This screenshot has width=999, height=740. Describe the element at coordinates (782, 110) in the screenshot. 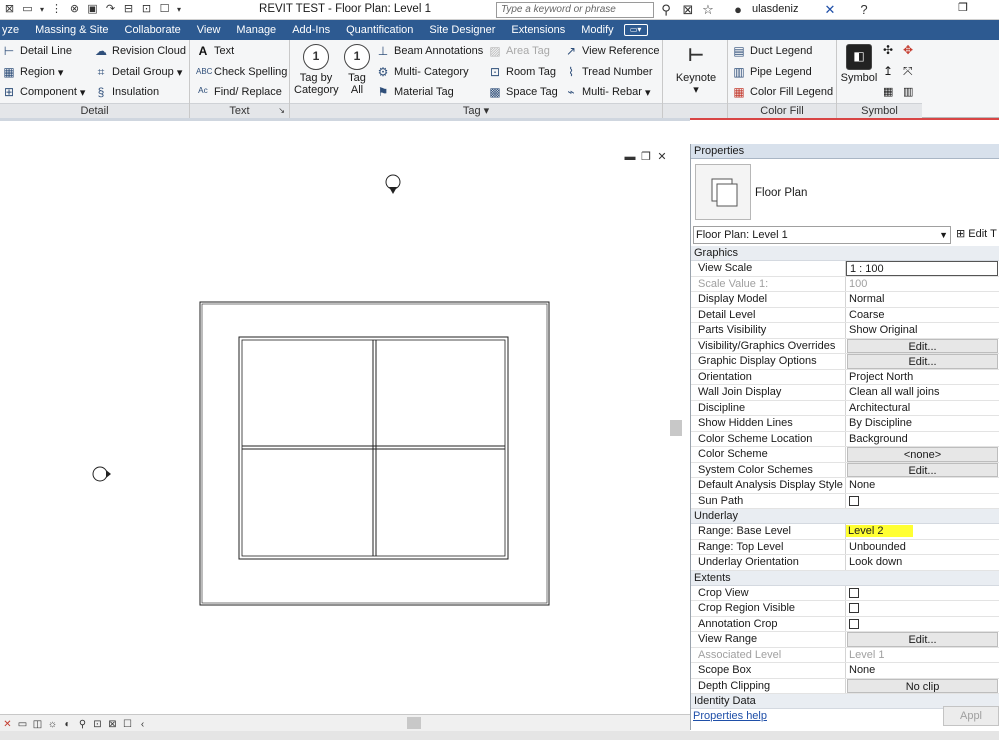

I see `color-fill-panel-title: Color Fill` at that location.